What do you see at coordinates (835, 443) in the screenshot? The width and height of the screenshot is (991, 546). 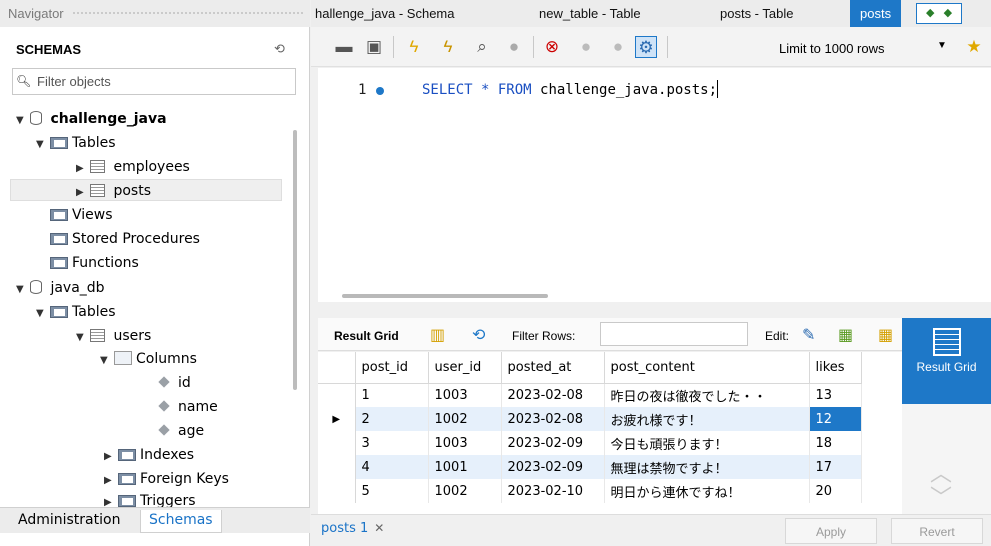 I see `table-cell: 18` at bounding box center [835, 443].